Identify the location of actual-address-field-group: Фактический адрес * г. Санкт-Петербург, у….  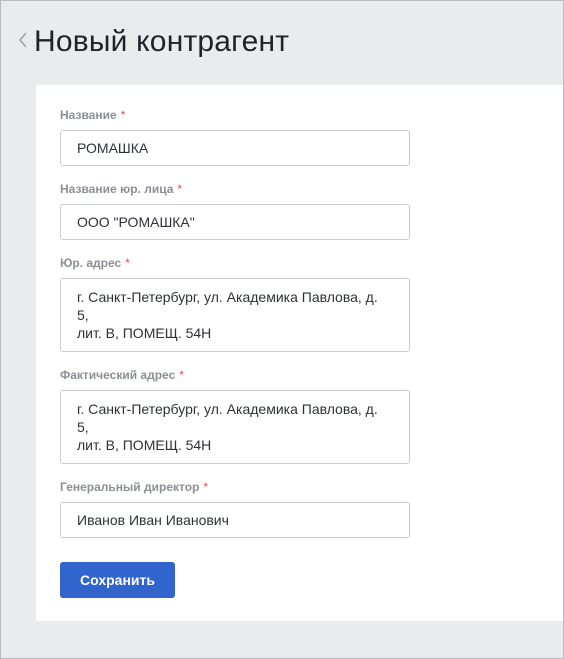
(235, 416).